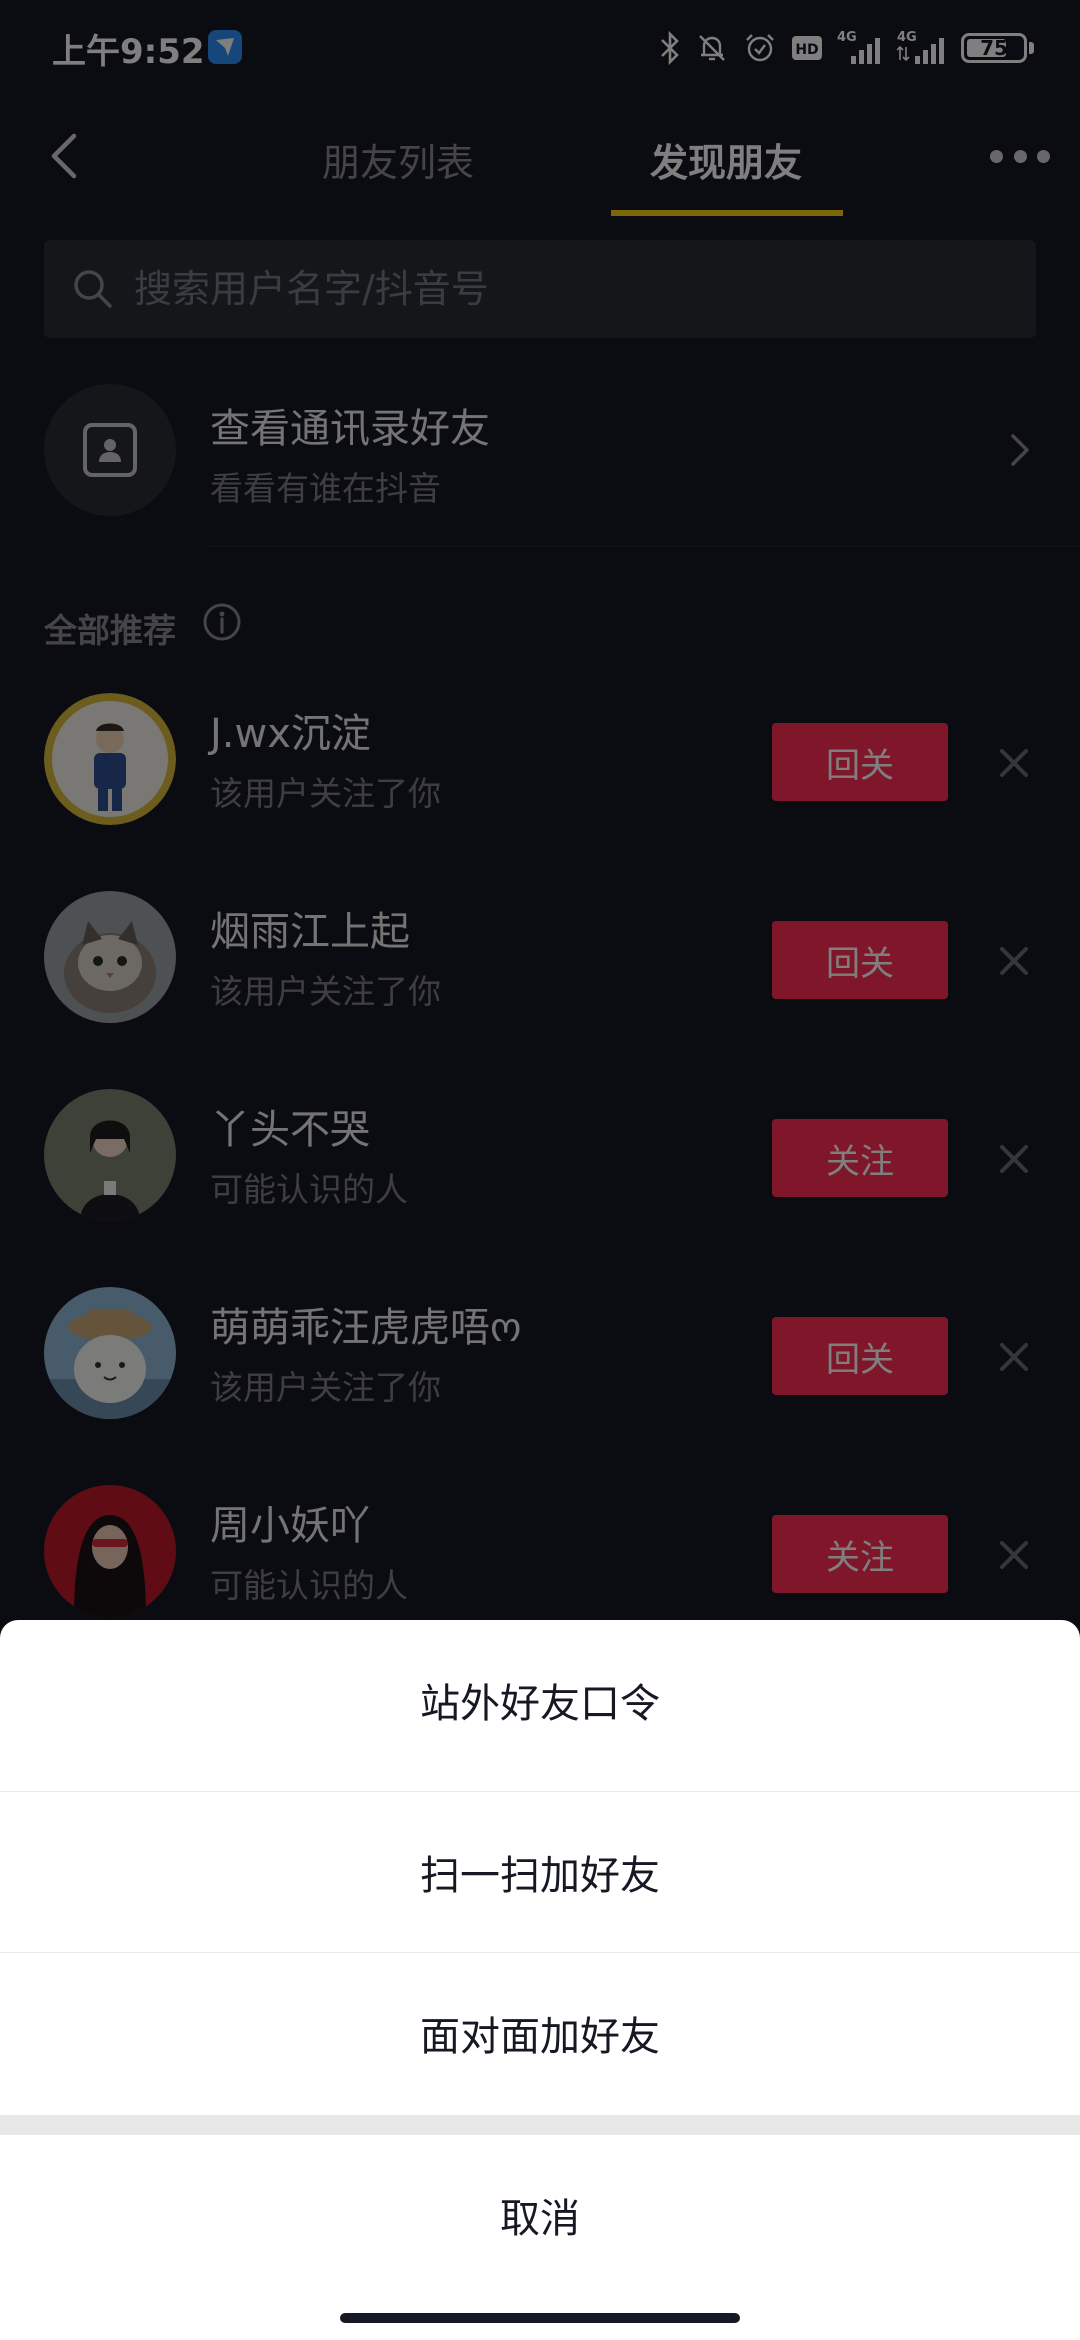 This screenshot has height=2340, width=1080. Describe the element at coordinates (540, 2125) in the screenshot. I see `sheet-gap` at that location.